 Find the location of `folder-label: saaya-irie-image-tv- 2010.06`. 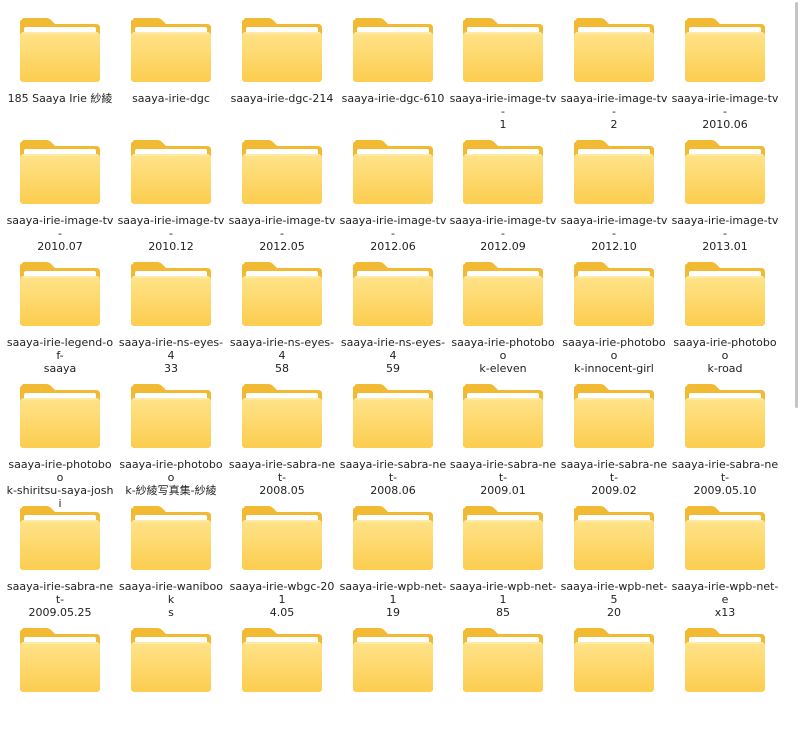

folder-label: saaya-irie-image-tv- 2010.06 is located at coordinates (725, 111).